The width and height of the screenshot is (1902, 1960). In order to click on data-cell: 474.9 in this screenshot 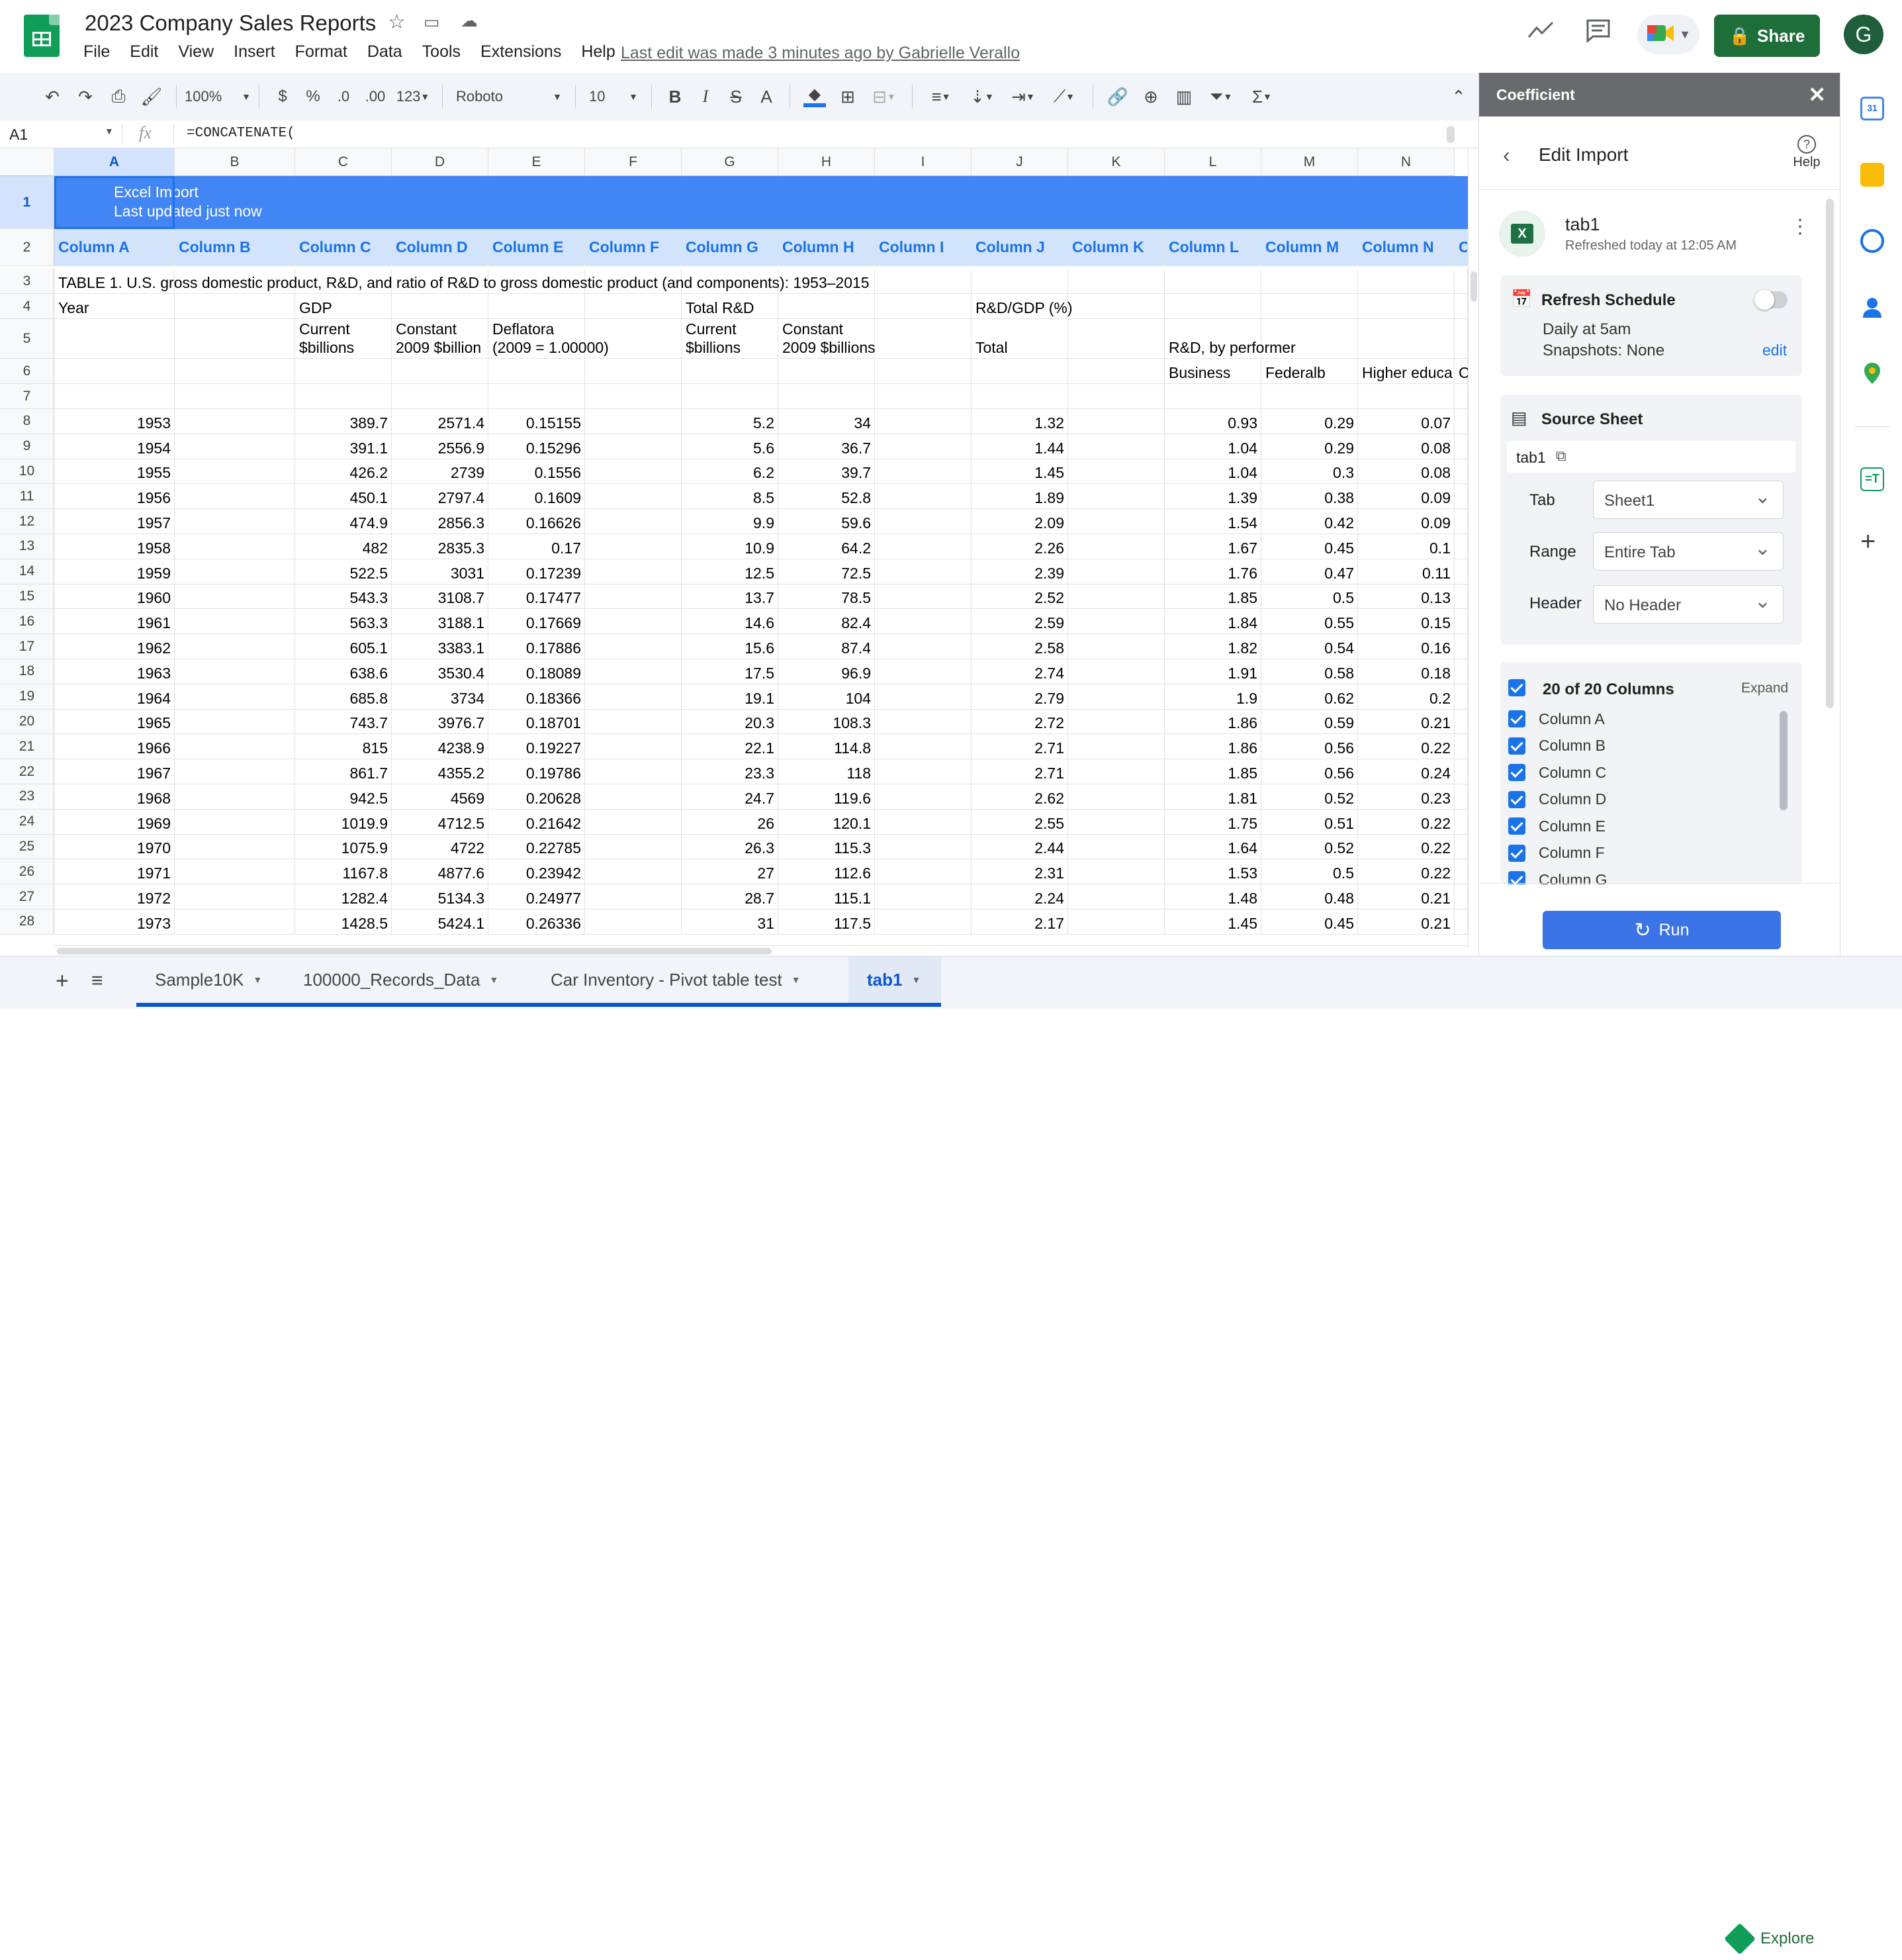, I will do `click(343, 521)`.